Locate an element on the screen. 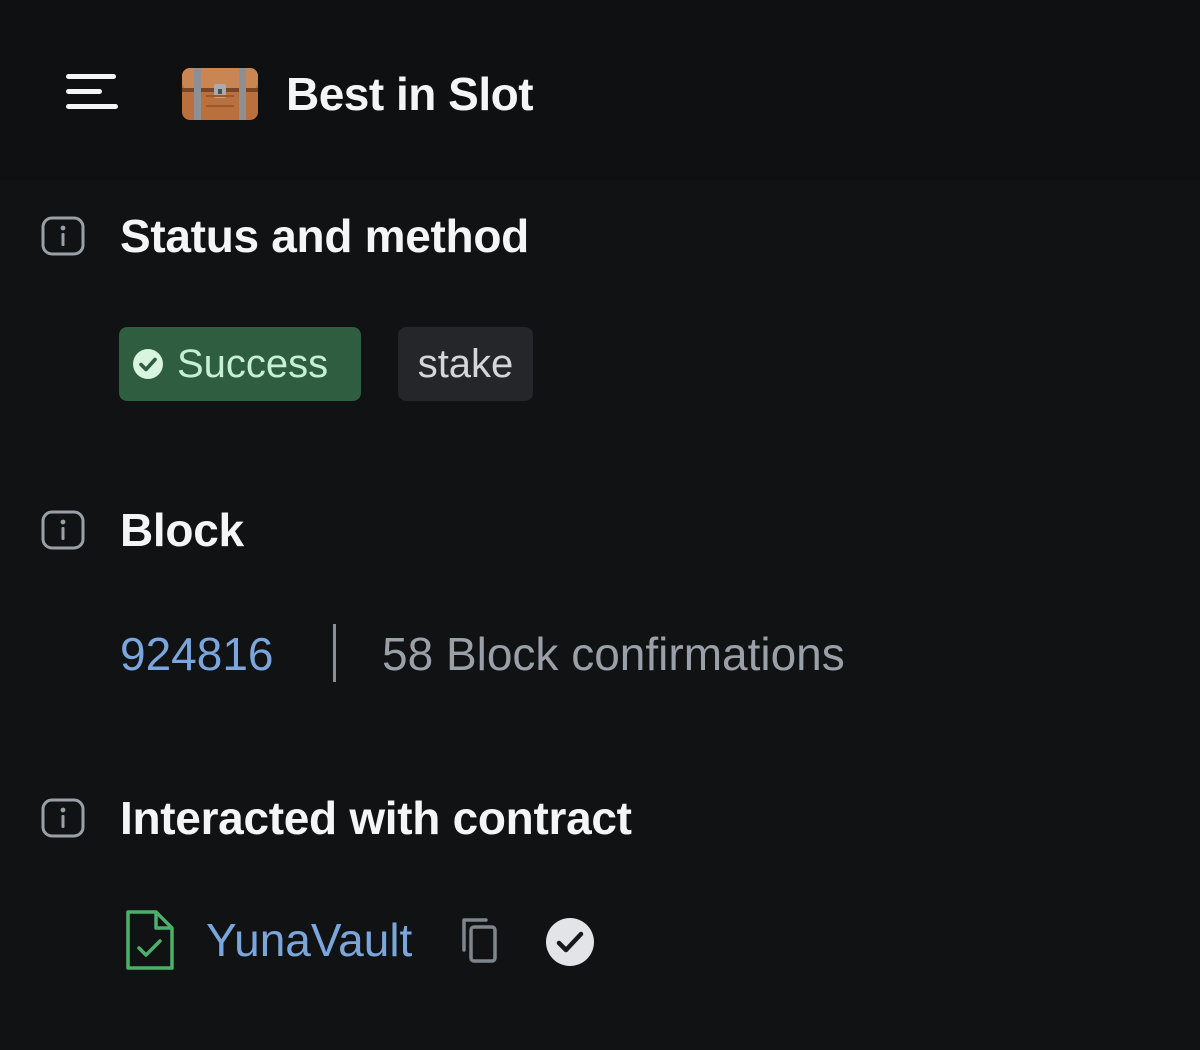  status-method-heading: Status and method is located at coordinates (324, 236).